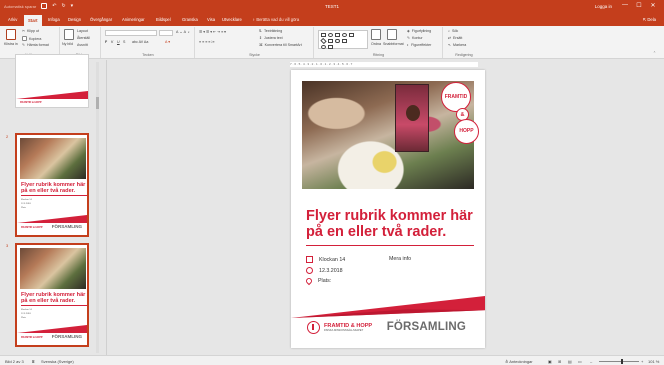 This screenshot has height=365, width=664. What do you see at coordinates (35, 45) in the screenshot?
I see `format-painter-button: ✎ Hämta format` at bounding box center [35, 45].